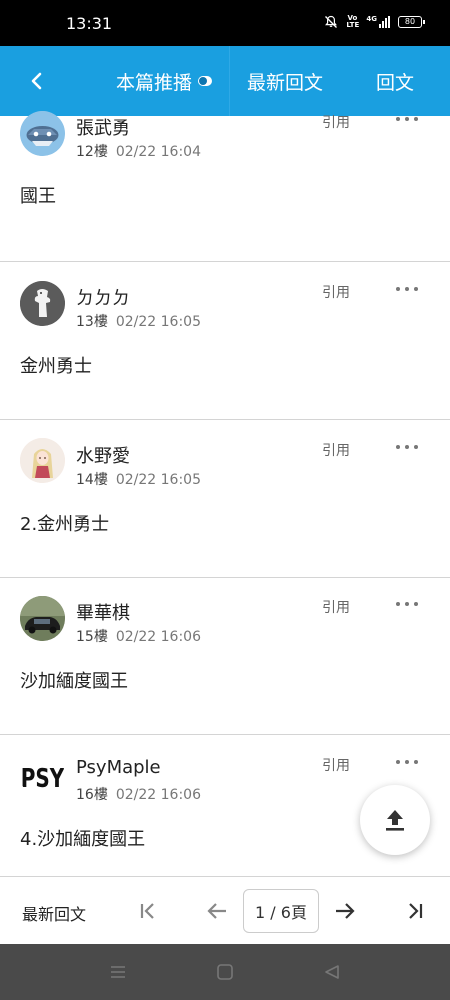 The height and width of the screenshot is (1000, 450). I want to click on last-page-button, so click(415, 911).